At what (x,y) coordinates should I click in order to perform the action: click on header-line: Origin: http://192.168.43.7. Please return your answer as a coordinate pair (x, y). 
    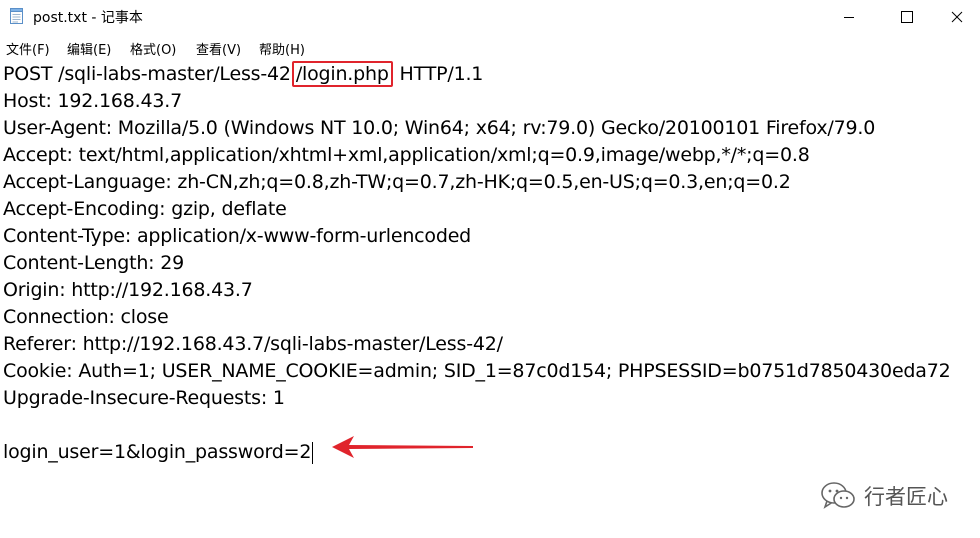
    Looking at the image, I should click on (128, 290).